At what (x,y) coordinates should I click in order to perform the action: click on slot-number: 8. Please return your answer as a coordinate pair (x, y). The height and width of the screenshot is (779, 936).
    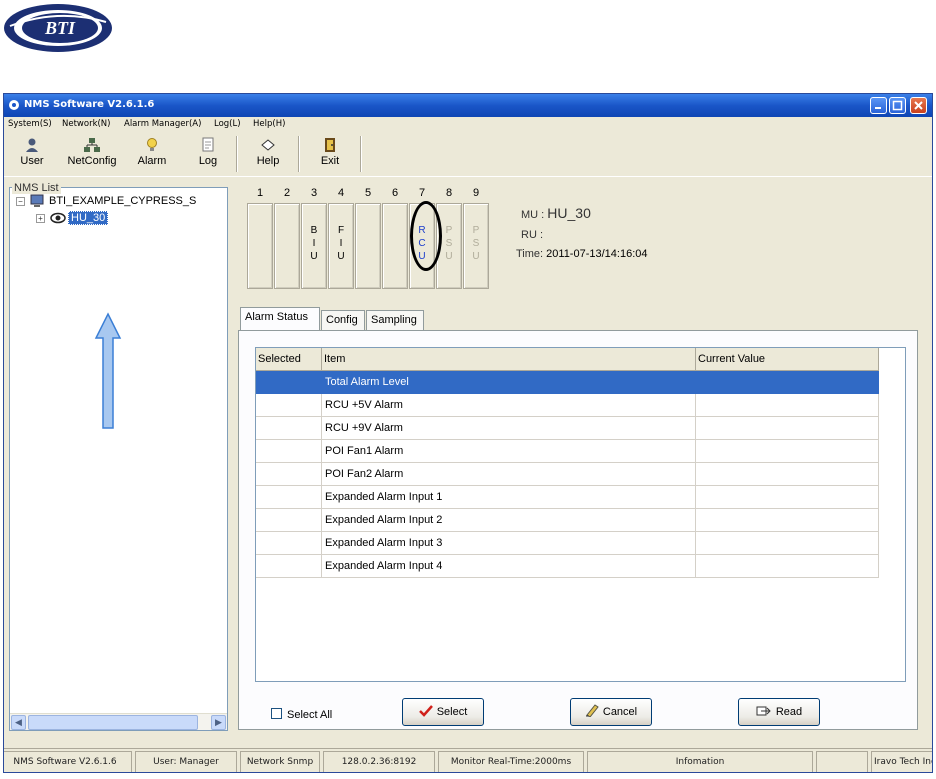
    Looking at the image, I should click on (449, 193).